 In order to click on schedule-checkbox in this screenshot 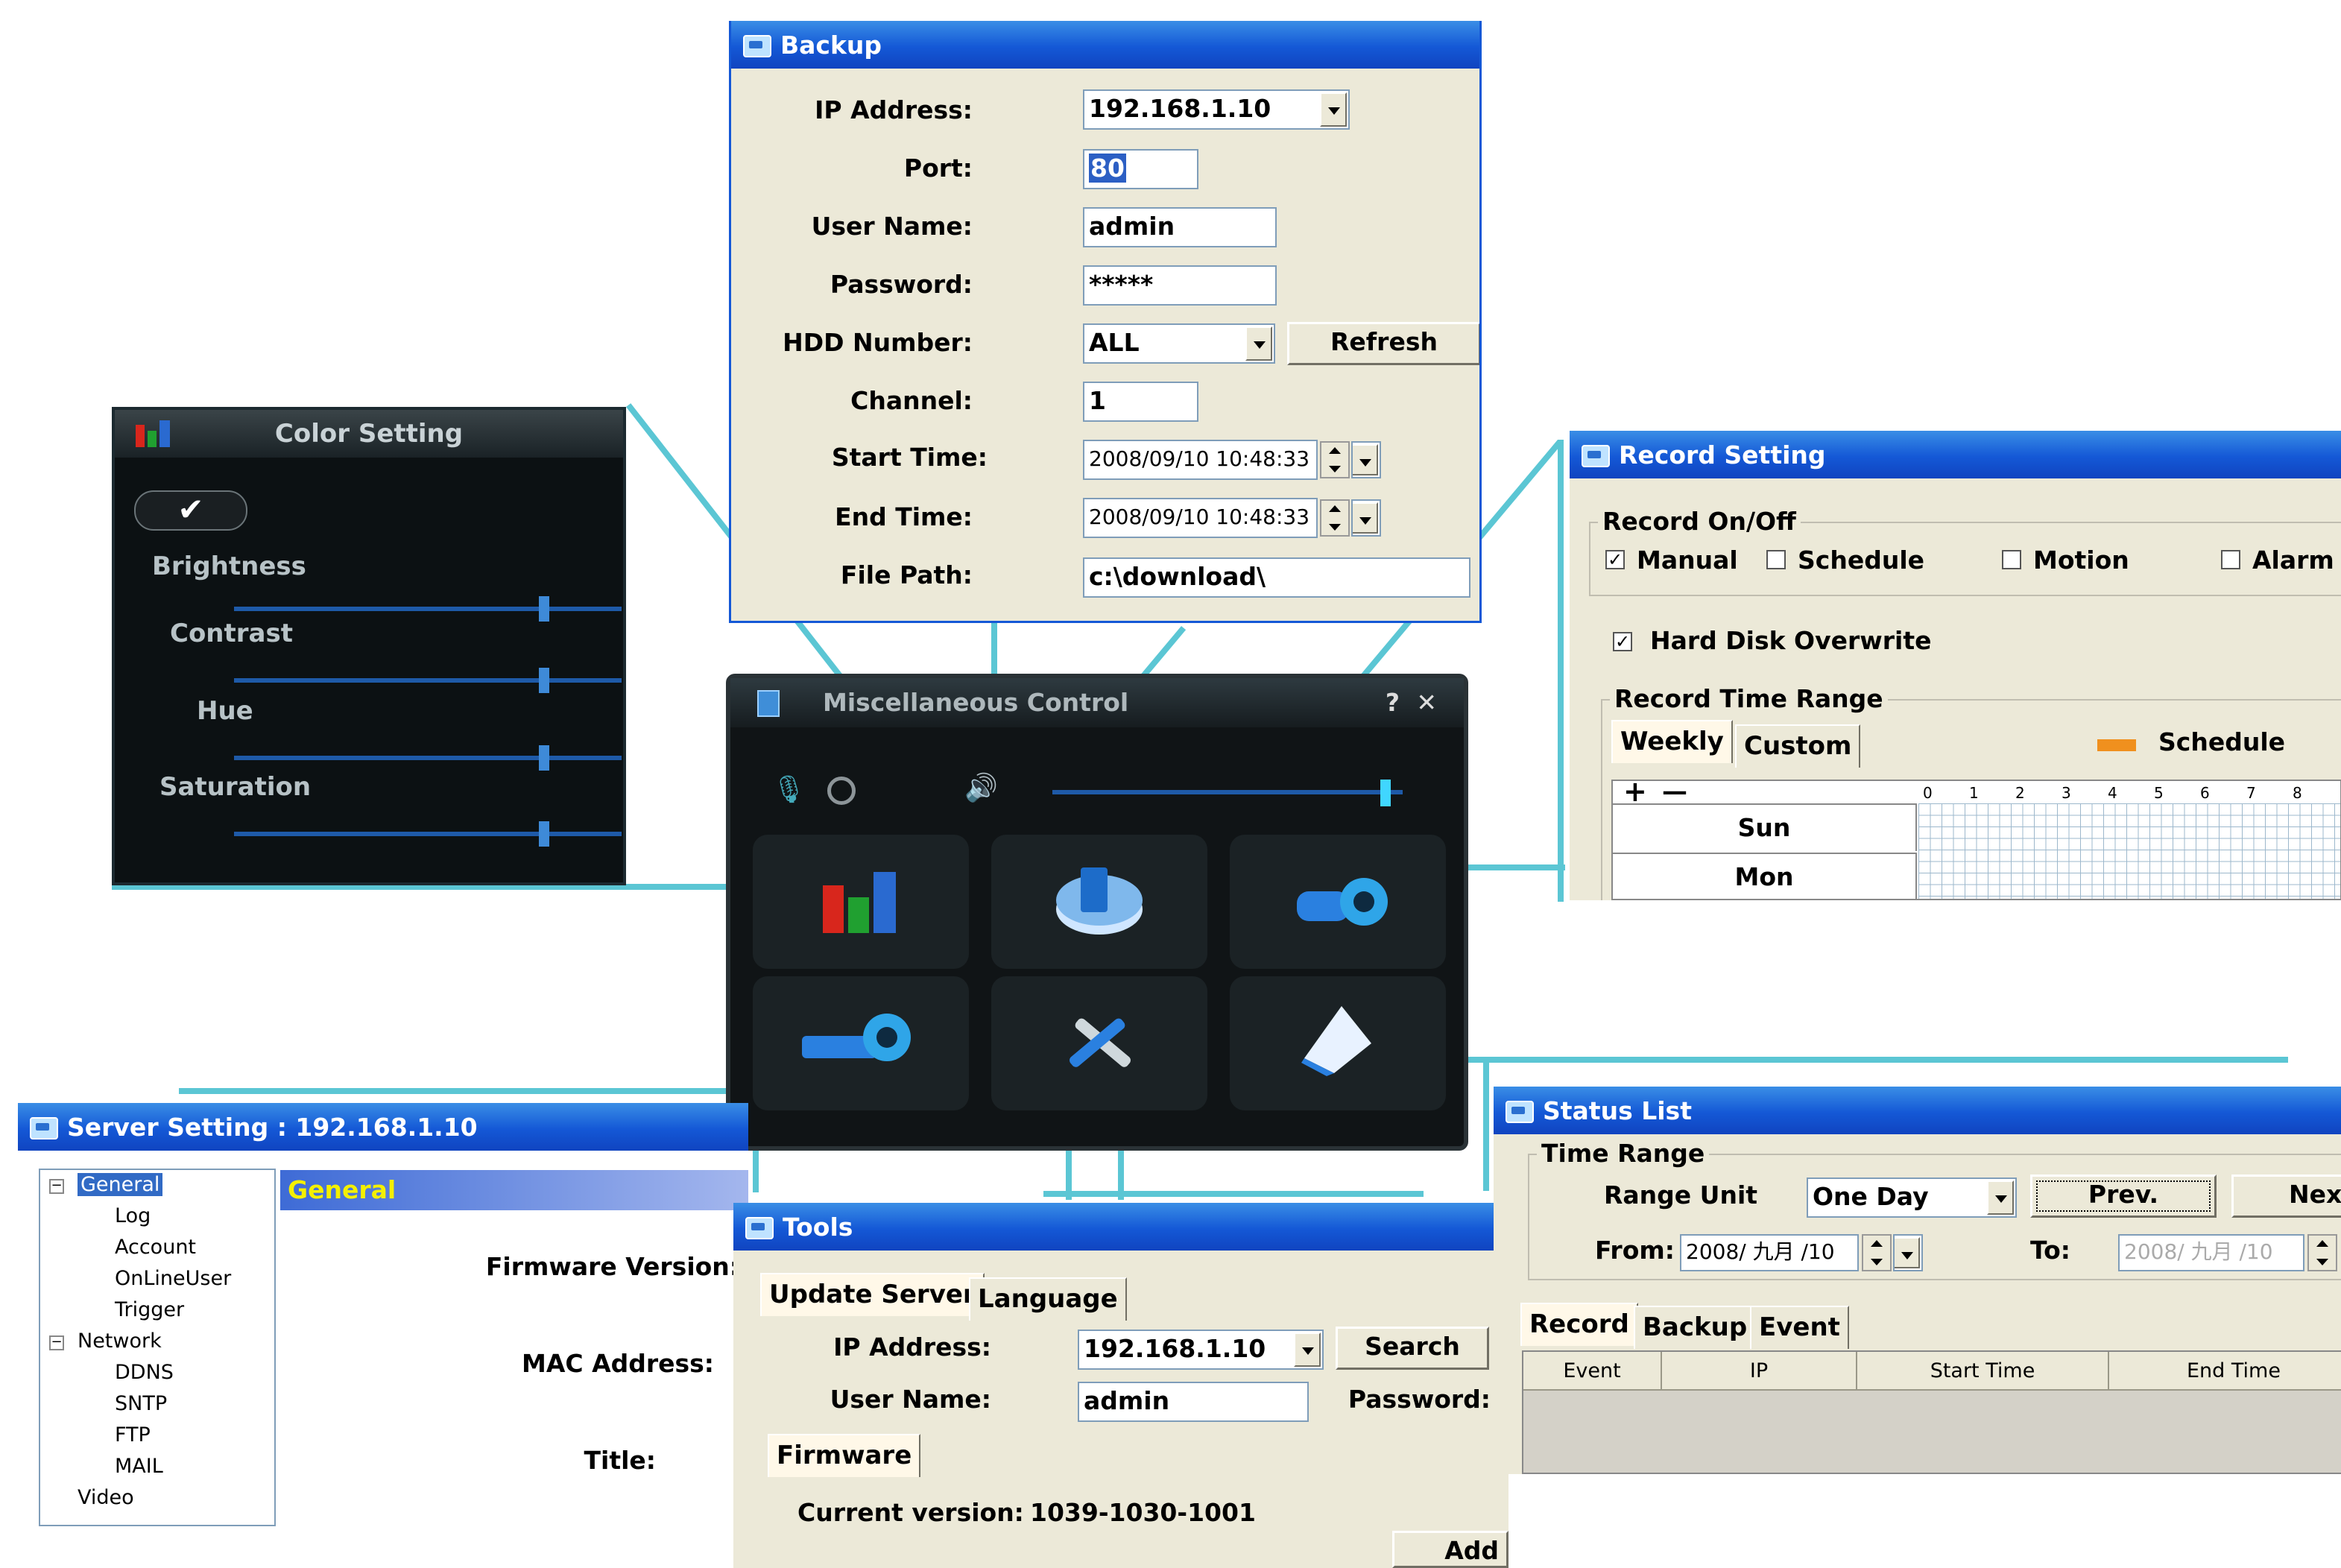, I will do `click(1776, 559)`.